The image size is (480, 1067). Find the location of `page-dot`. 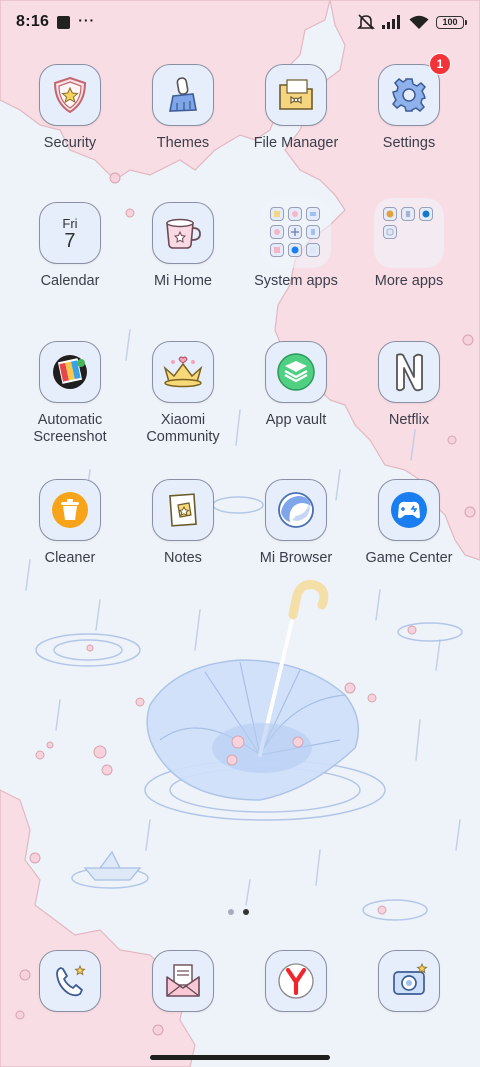

page-dot is located at coordinates (231, 912).